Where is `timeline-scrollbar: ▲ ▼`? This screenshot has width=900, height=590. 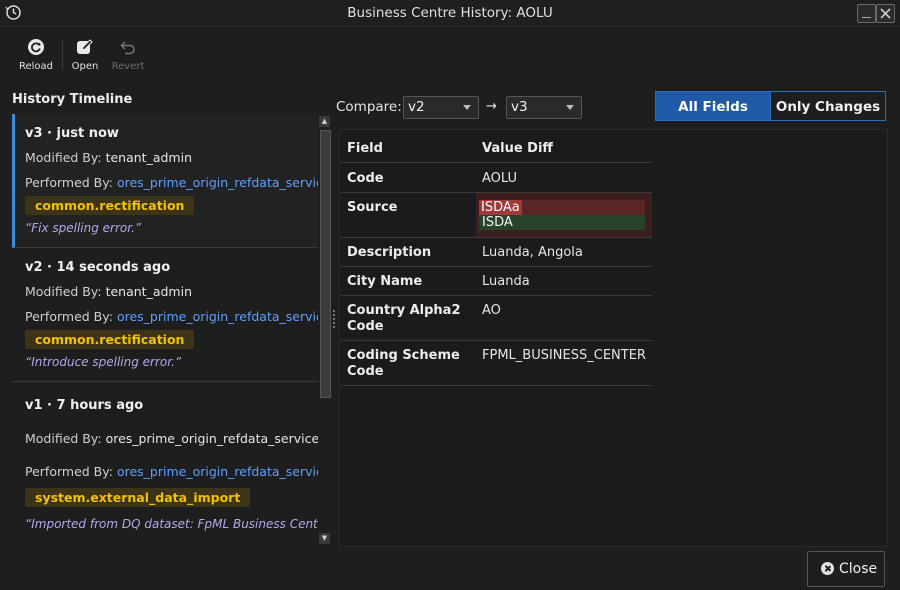
timeline-scrollbar: ▲ ▼ is located at coordinates (324, 330).